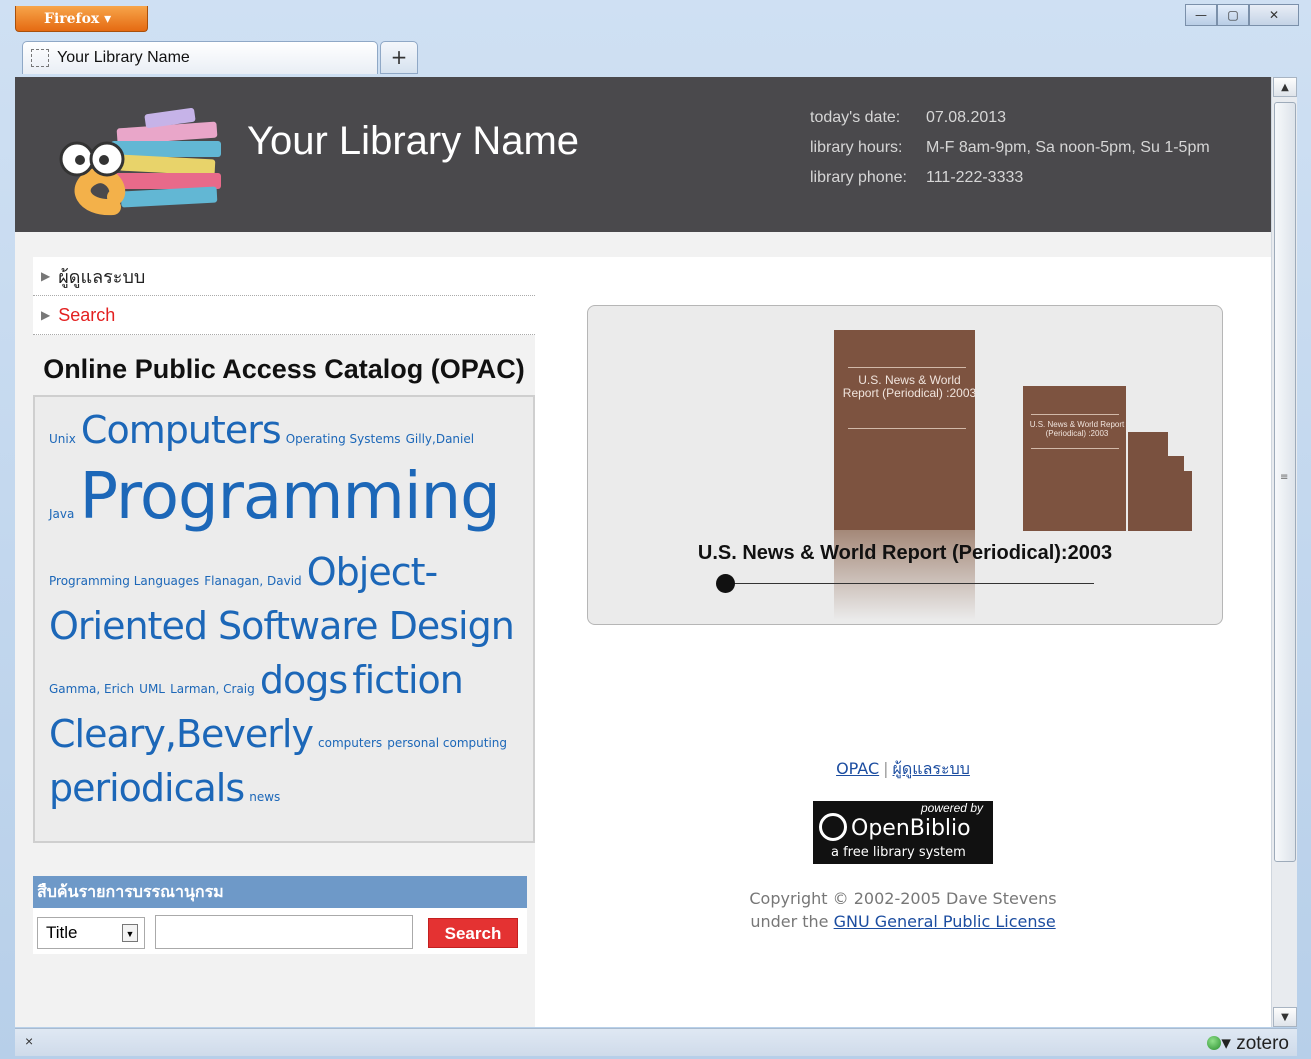 The image size is (1311, 1059). Describe the element at coordinates (473, 933) in the screenshot. I see `search-button: Search` at that location.